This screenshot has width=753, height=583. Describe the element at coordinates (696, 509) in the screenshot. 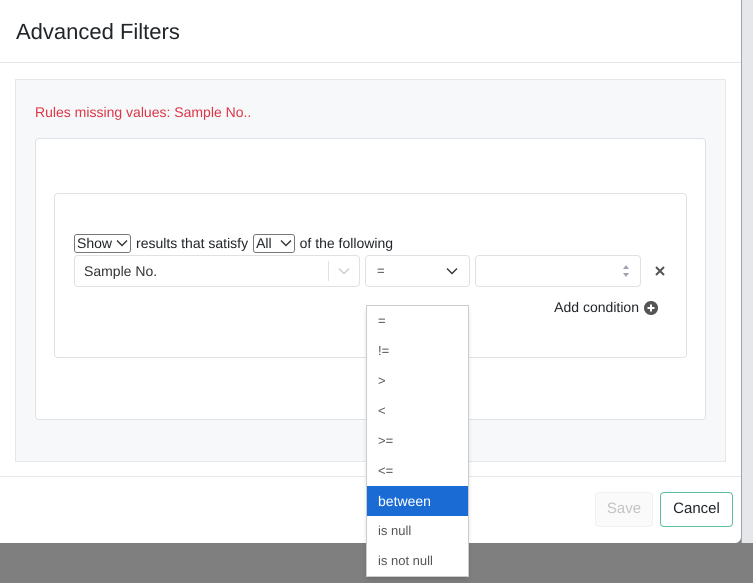

I see `cancel-button: Cancel` at that location.